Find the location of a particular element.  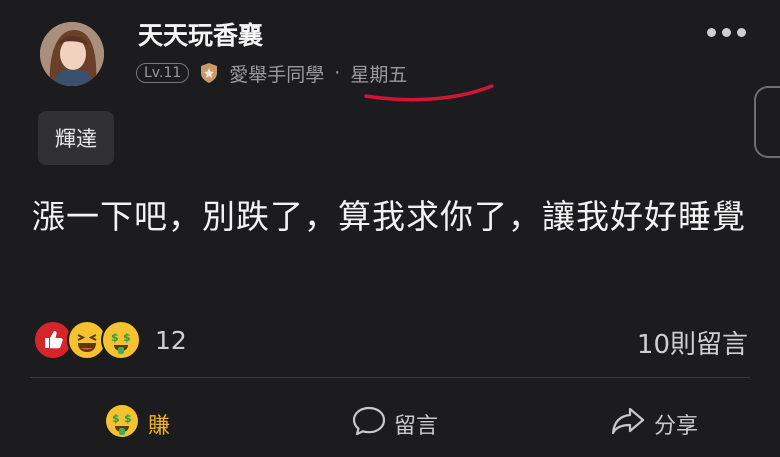

more-options-icon is located at coordinates (726, 32).